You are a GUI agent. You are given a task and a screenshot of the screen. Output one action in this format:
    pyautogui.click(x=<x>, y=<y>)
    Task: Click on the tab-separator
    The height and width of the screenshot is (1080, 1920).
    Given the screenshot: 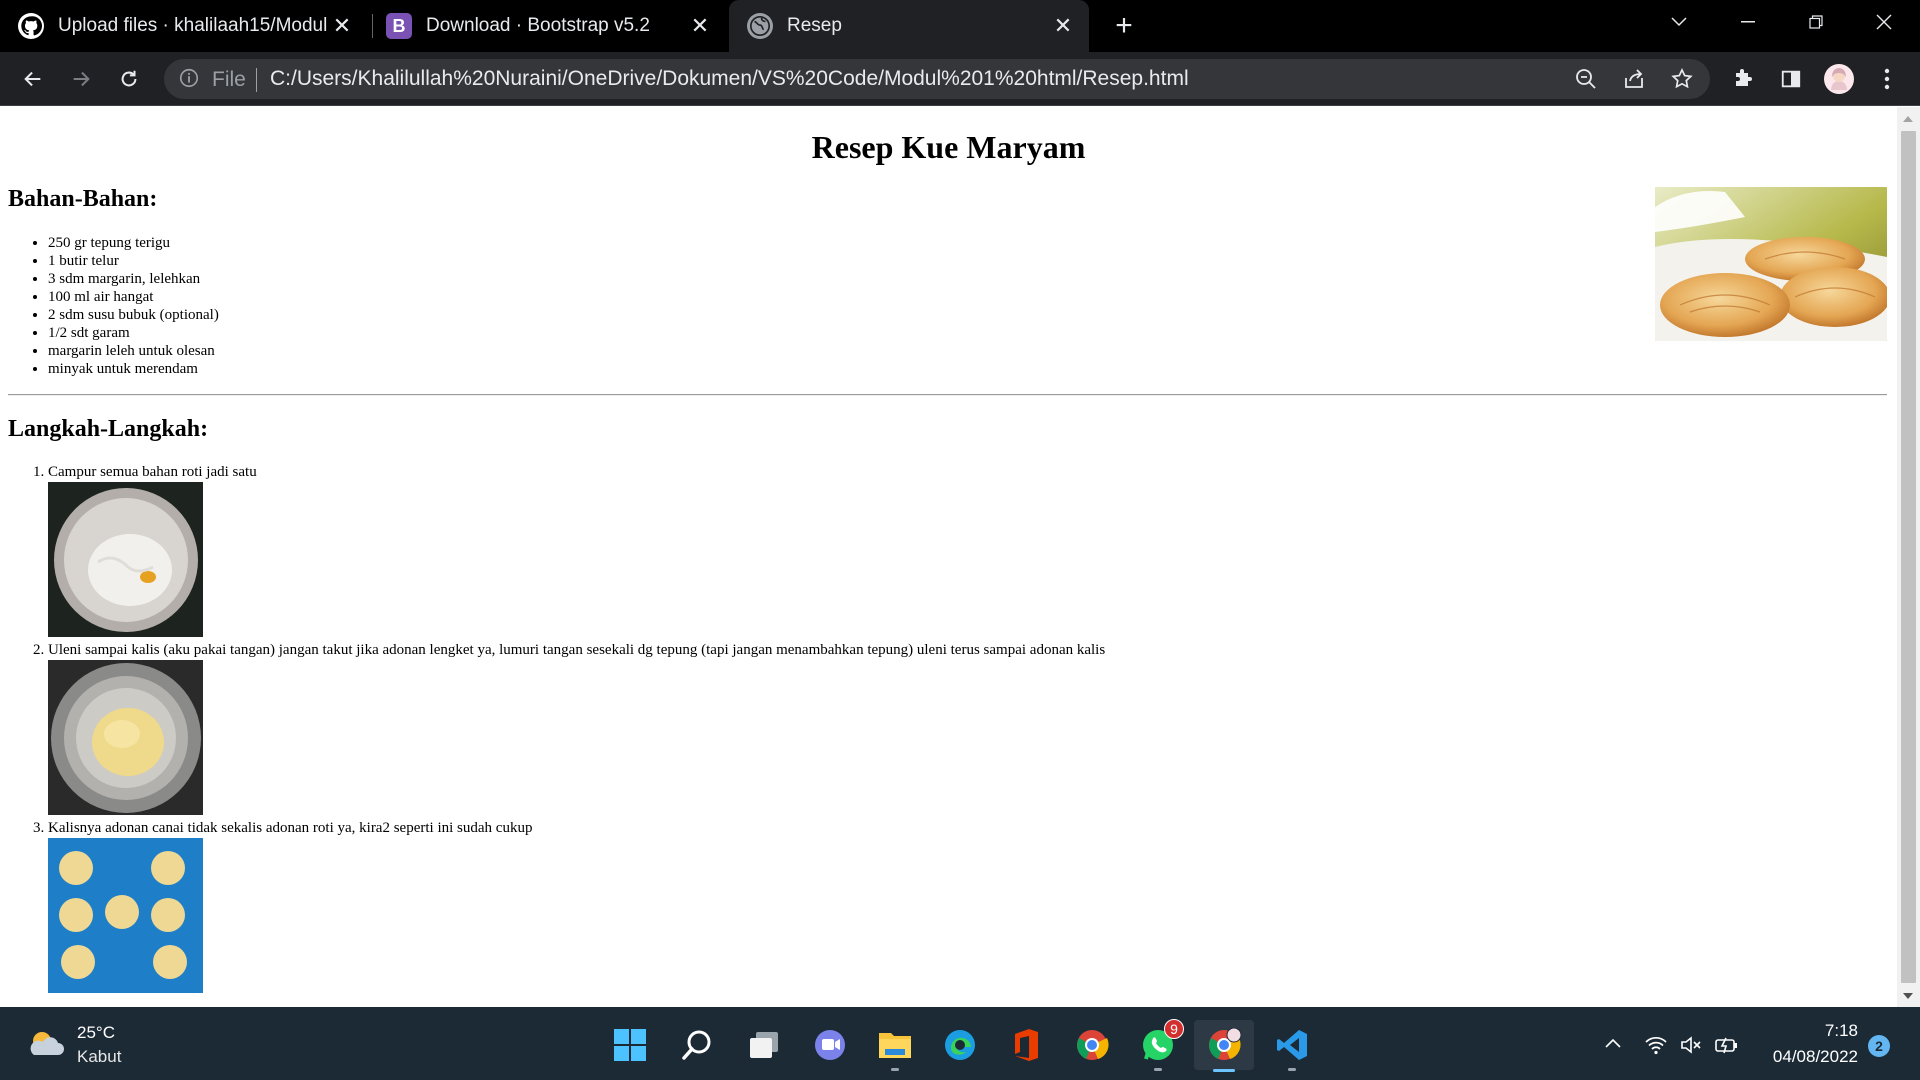 What is the action you would take?
    pyautogui.click(x=372, y=26)
    